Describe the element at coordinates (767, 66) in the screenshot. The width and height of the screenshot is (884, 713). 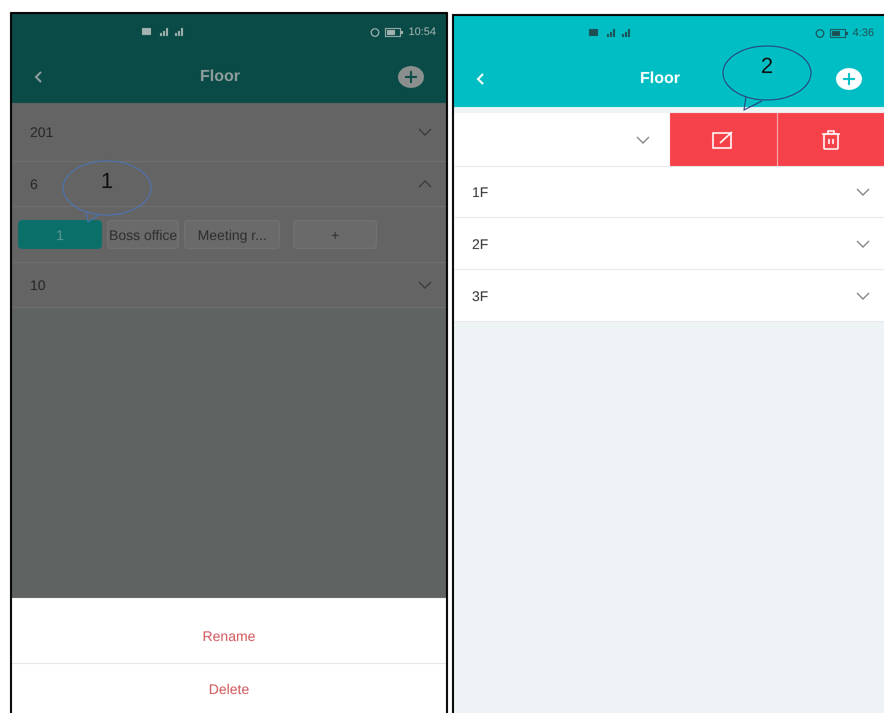
I see `callout-number: 2` at that location.